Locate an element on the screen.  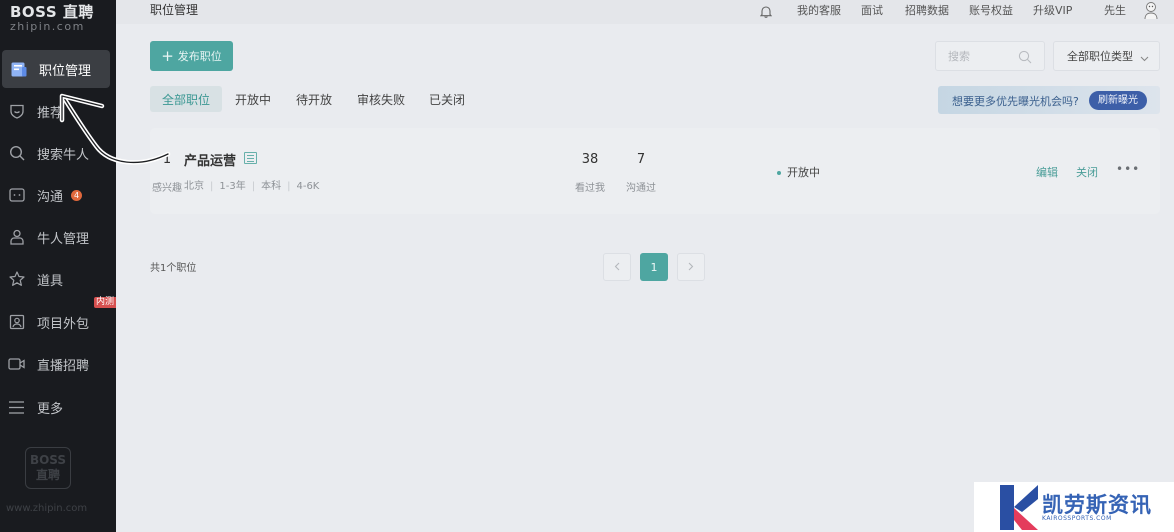
page-title: 职位管理 is located at coordinates (174, 10).